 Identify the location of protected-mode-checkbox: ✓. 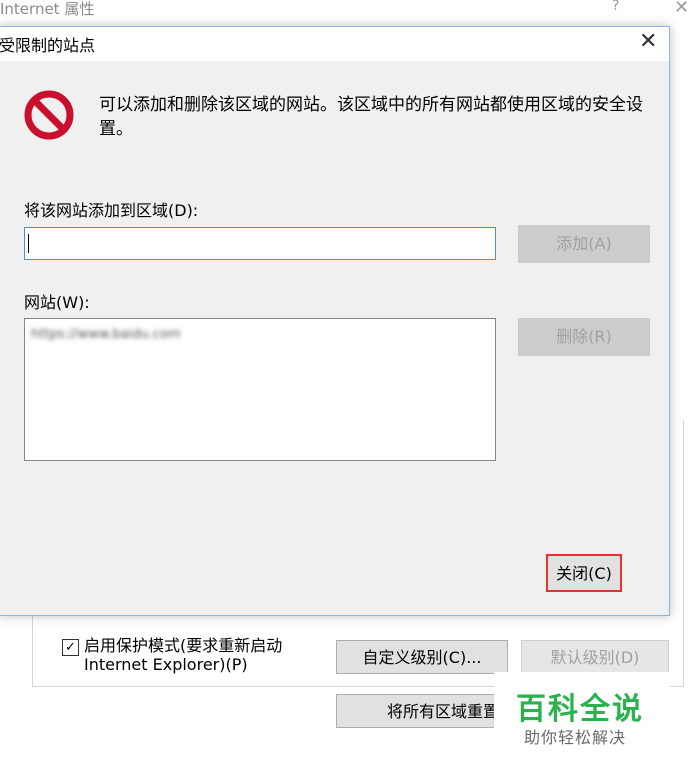
(70, 647).